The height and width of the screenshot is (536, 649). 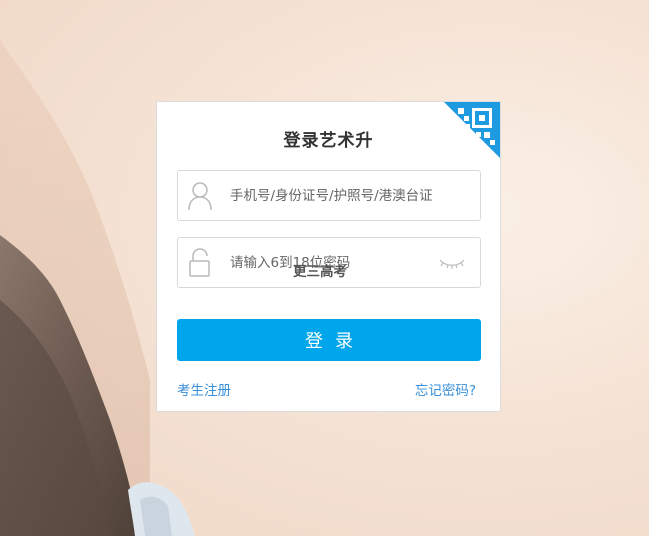 I want to click on login-button: 登录, so click(x=329, y=340).